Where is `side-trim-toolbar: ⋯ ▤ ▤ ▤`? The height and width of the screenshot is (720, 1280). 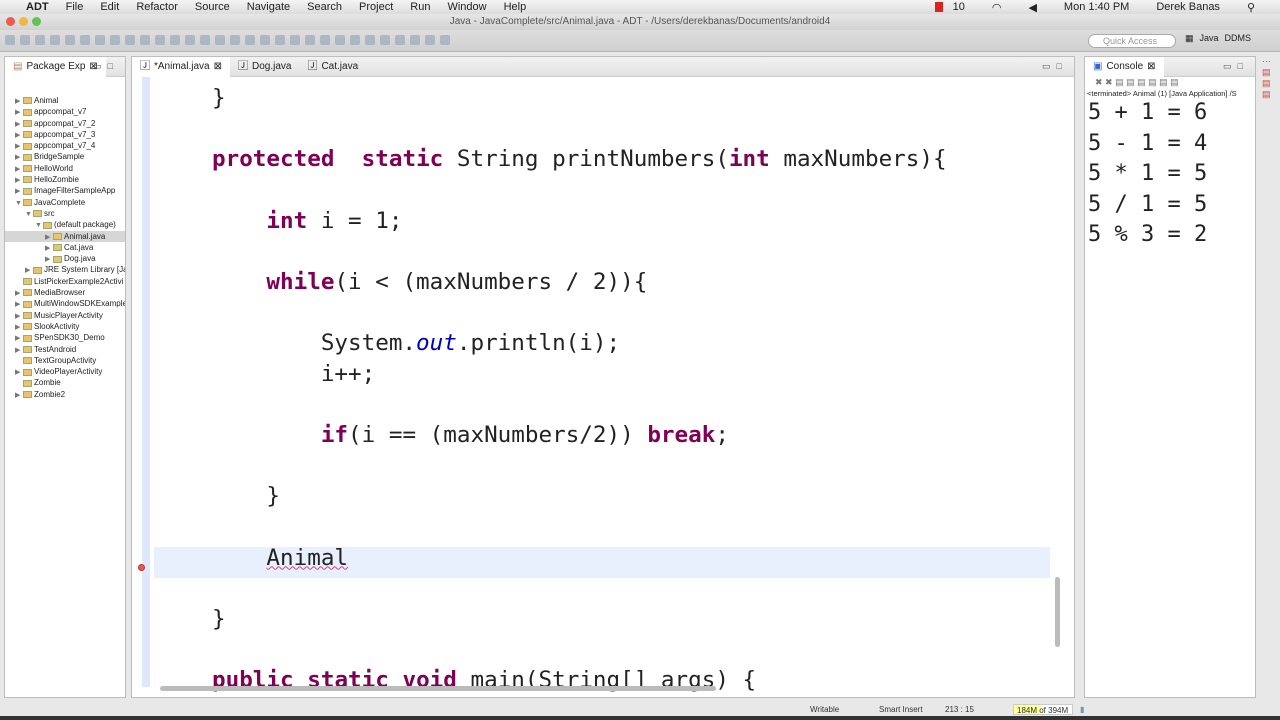 side-trim-toolbar: ⋯ ▤ ▤ ▤ is located at coordinates (1269, 106).